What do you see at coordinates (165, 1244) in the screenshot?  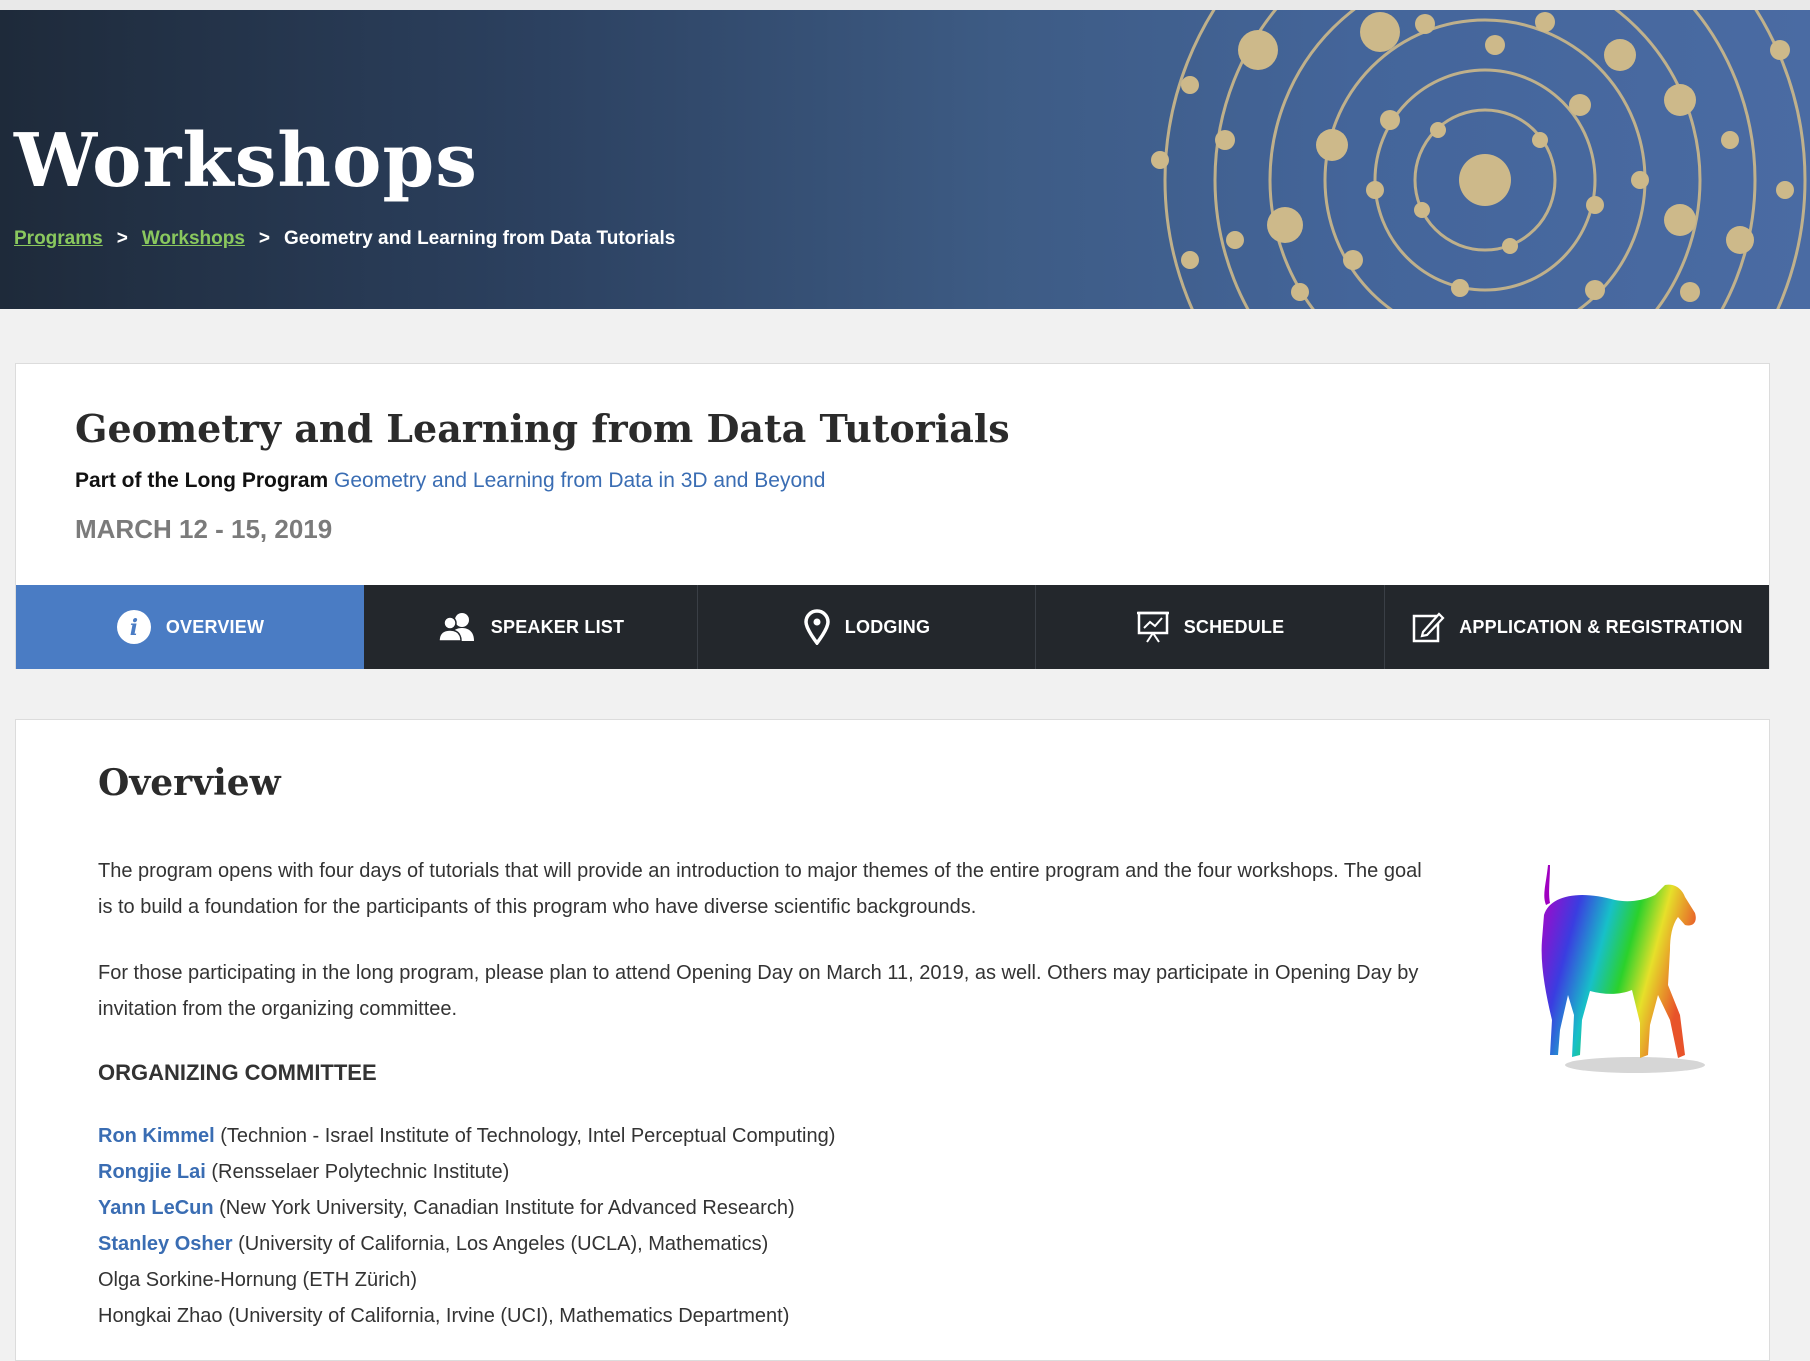 I see `member-link: Stanley Osher` at bounding box center [165, 1244].